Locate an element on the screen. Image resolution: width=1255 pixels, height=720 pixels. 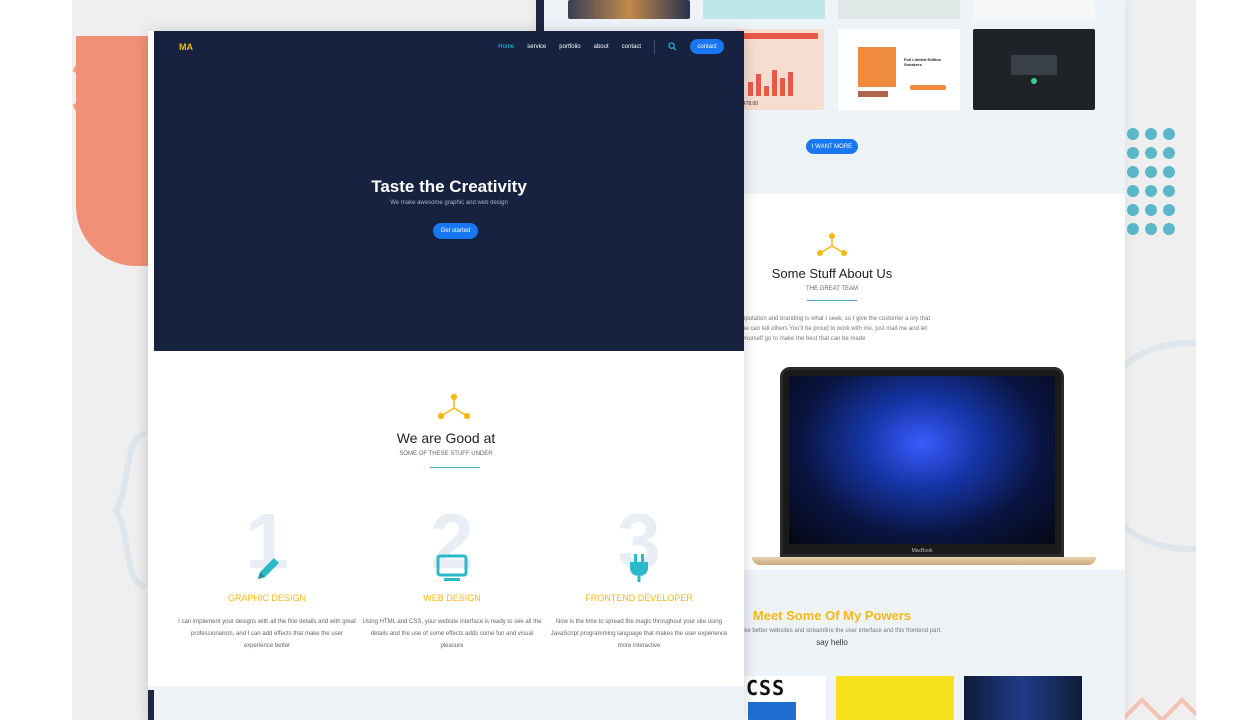
service-title: FRONTEND DEVELOPER is located at coordinates (639, 598).